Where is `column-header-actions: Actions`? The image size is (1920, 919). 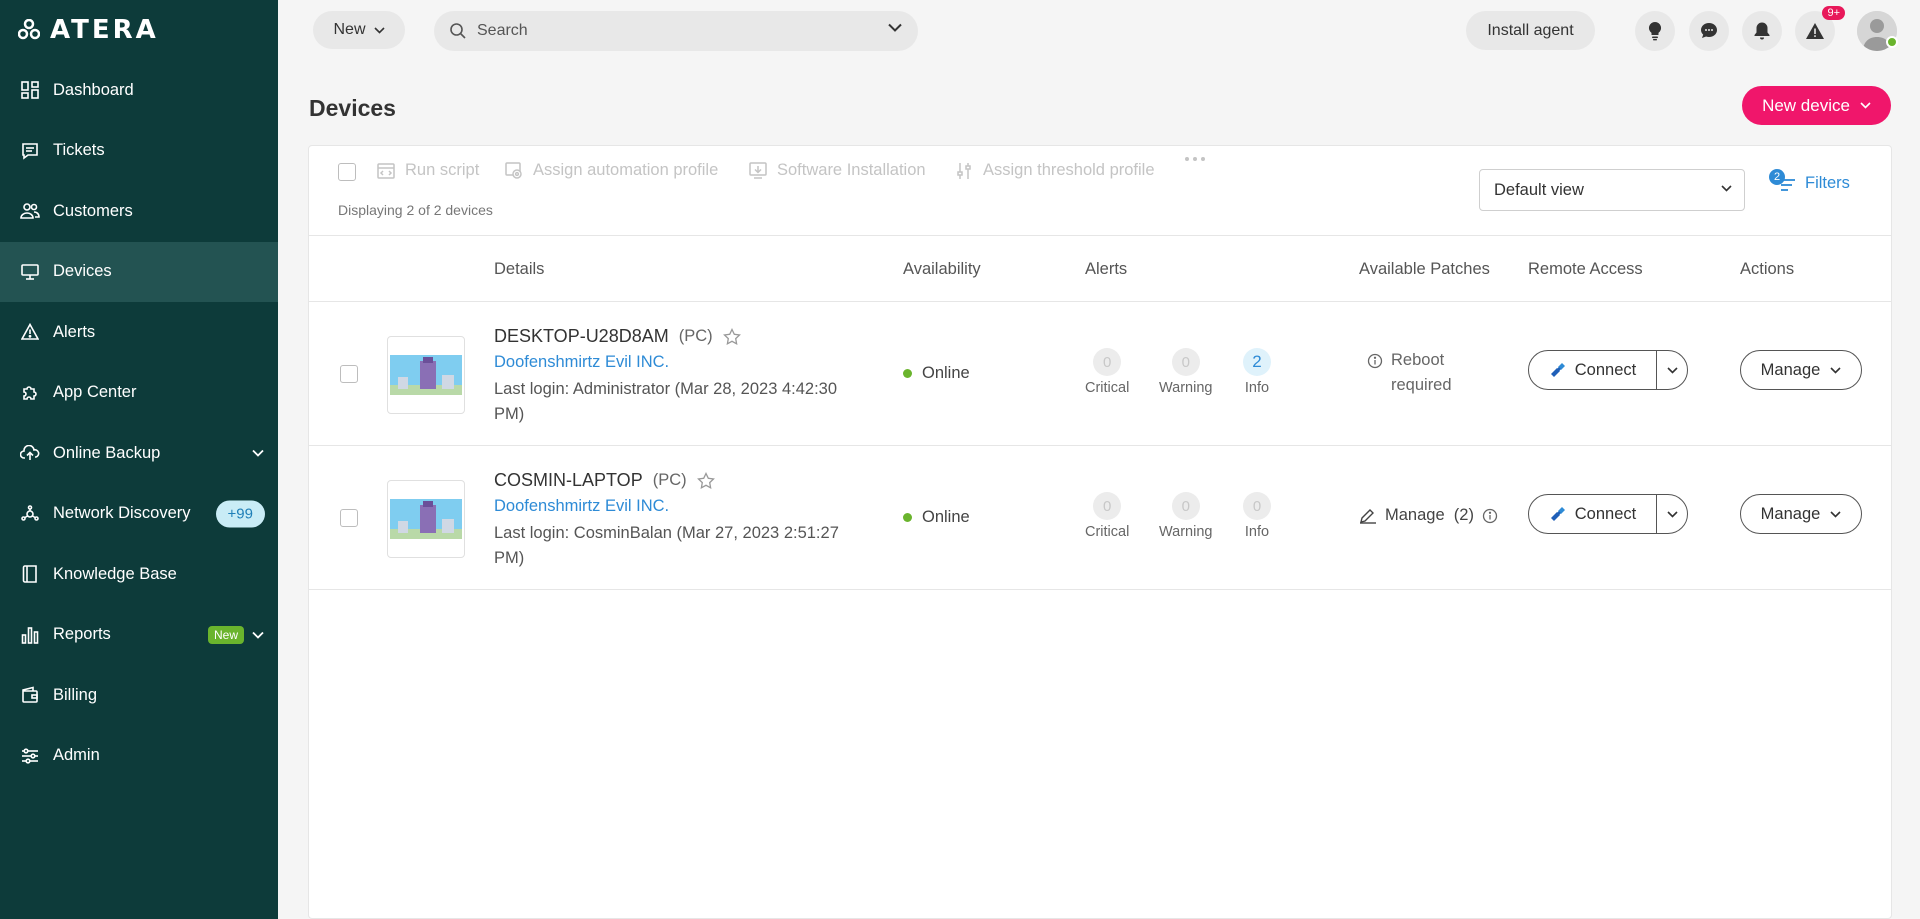 column-header-actions: Actions is located at coordinates (1767, 269).